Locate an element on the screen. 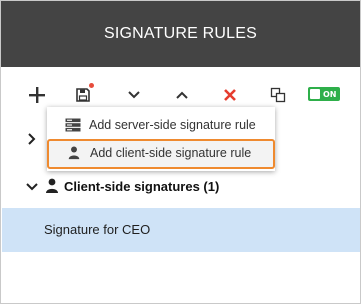 The height and width of the screenshot is (304, 361). toggle-knob is located at coordinates (315, 94).